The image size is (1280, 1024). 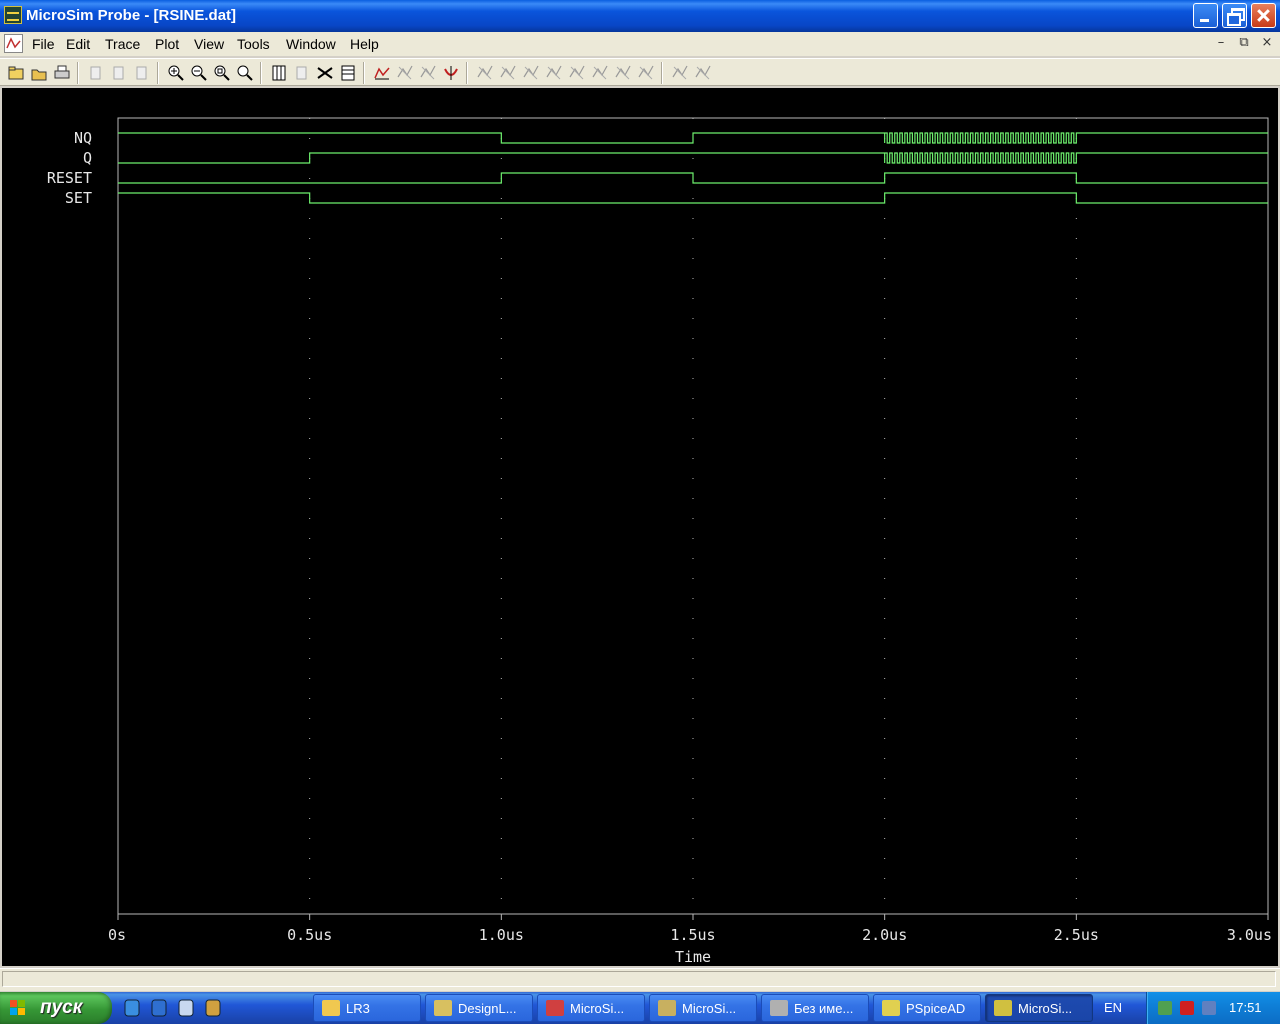 I want to click on cursor-min-button, so click(x=508, y=73).